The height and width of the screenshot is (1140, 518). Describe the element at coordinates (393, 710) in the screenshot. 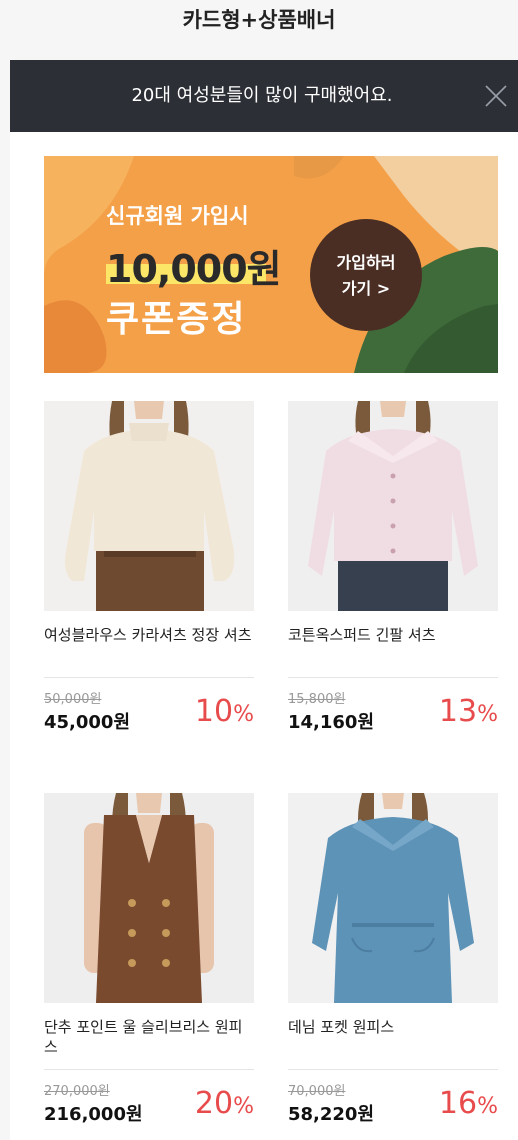

I see `price-area: 15,800원 14,160원 13%` at that location.